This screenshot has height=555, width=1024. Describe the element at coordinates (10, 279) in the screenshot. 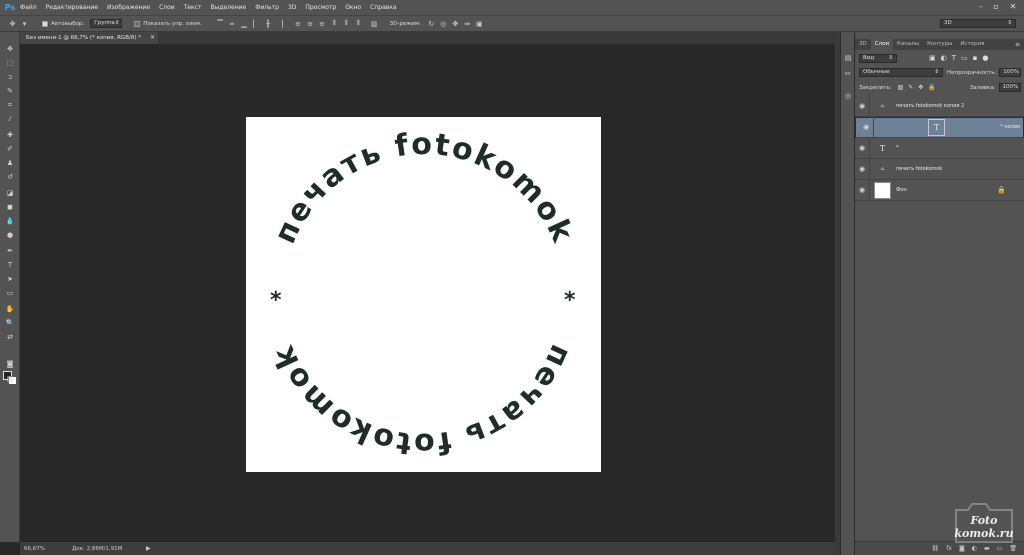

I see `path-select-tool-icon: ➤` at that location.